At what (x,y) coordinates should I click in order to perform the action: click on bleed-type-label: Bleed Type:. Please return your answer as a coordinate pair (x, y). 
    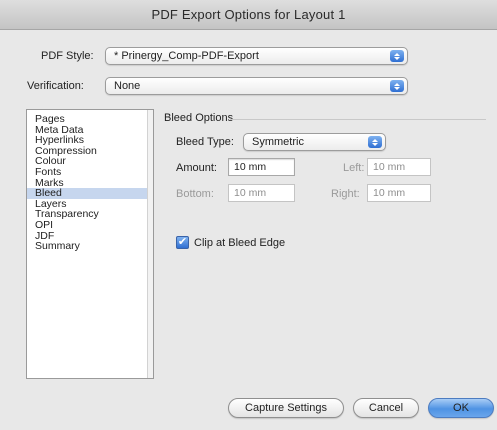
    Looking at the image, I should click on (205, 142).